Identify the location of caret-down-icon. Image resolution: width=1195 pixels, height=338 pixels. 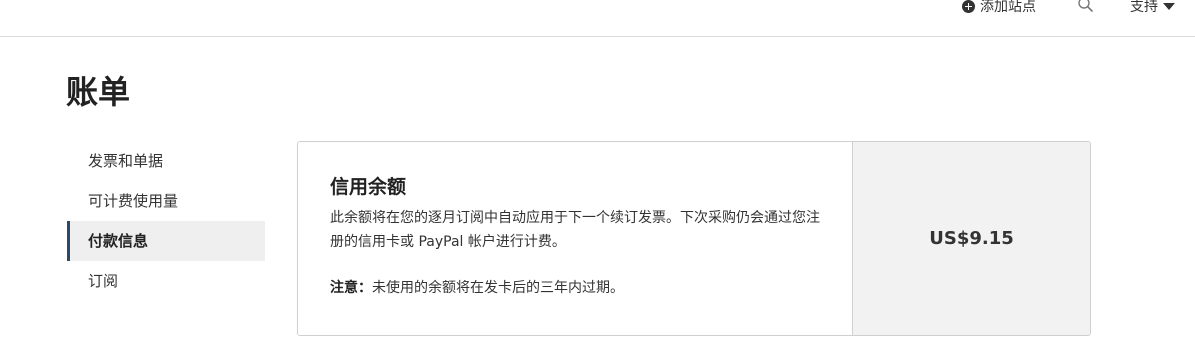
(1169, 6).